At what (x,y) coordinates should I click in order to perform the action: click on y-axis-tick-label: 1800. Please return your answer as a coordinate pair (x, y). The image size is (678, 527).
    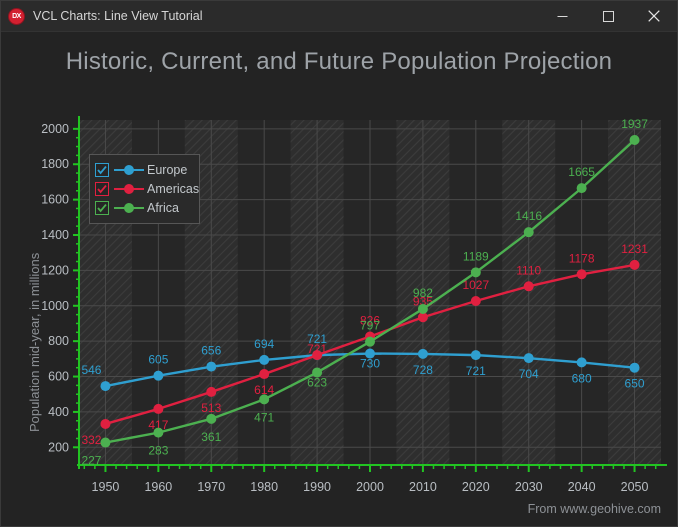
    Looking at the image, I should click on (55, 164).